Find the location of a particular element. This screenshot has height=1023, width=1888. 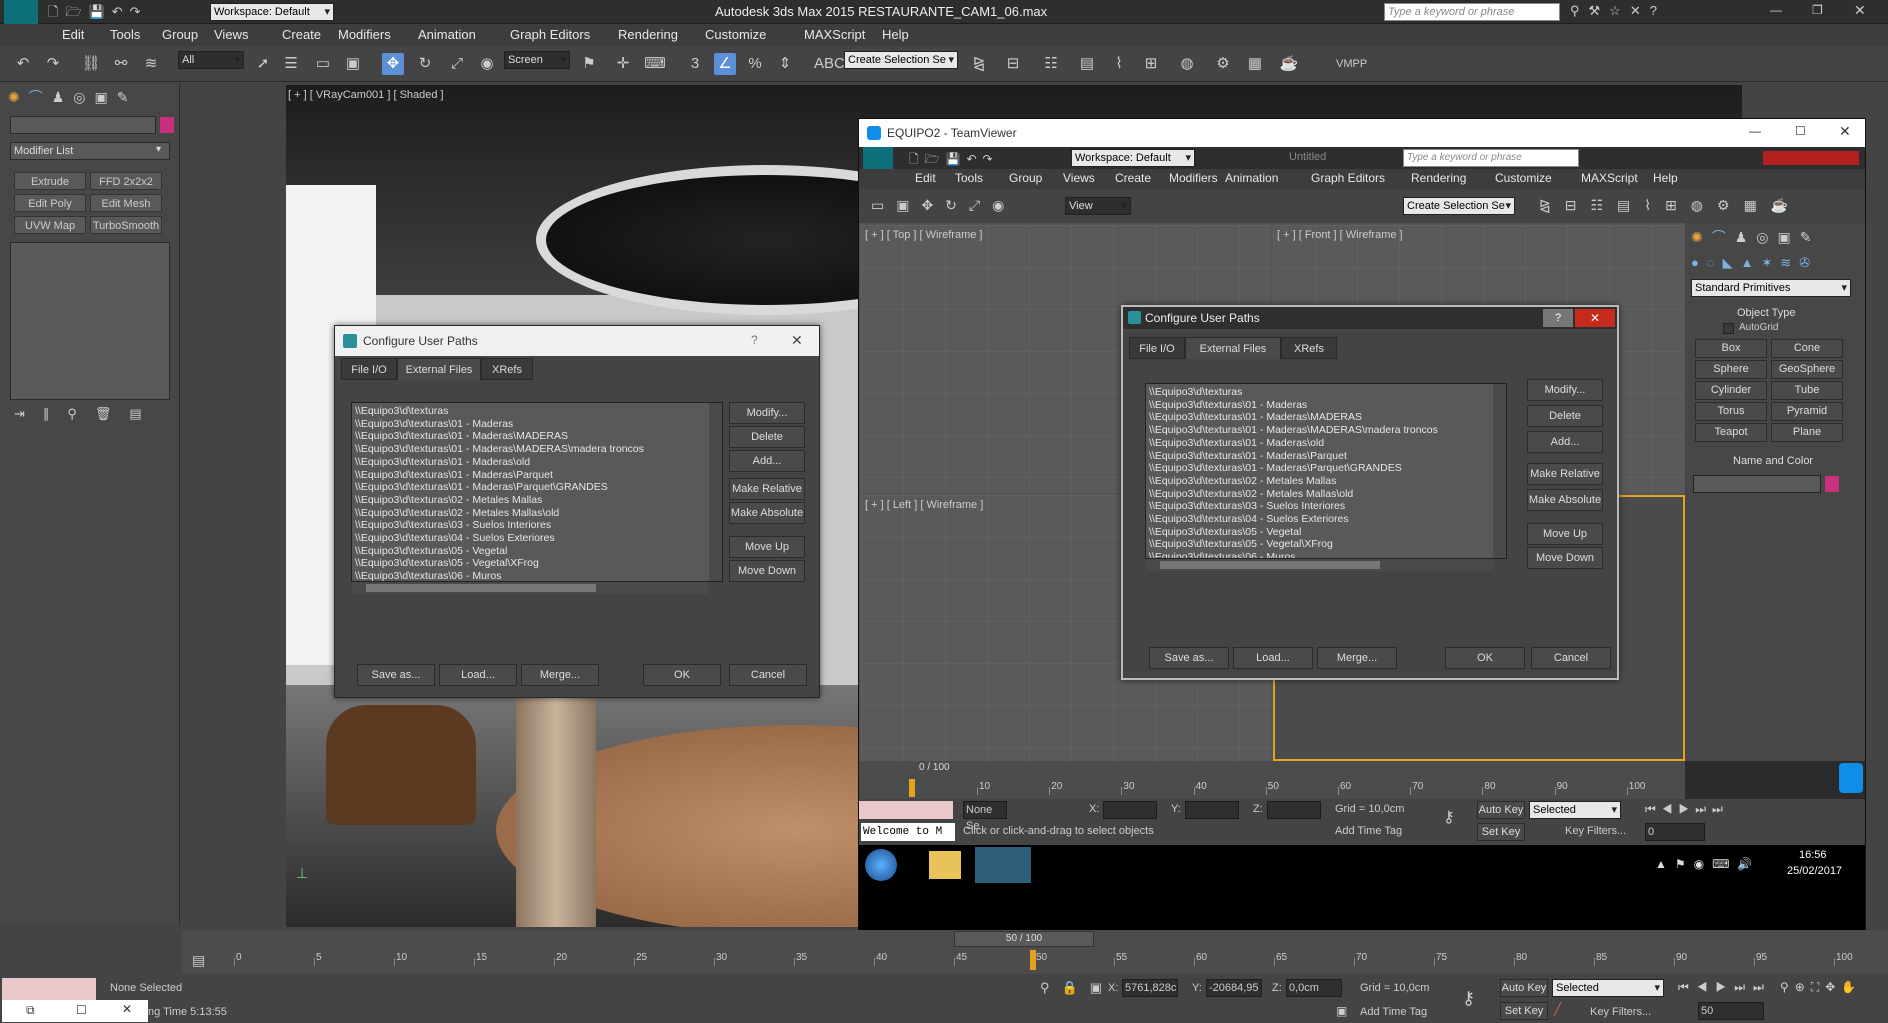

select-object-icon: ➚ is located at coordinates (263, 64).